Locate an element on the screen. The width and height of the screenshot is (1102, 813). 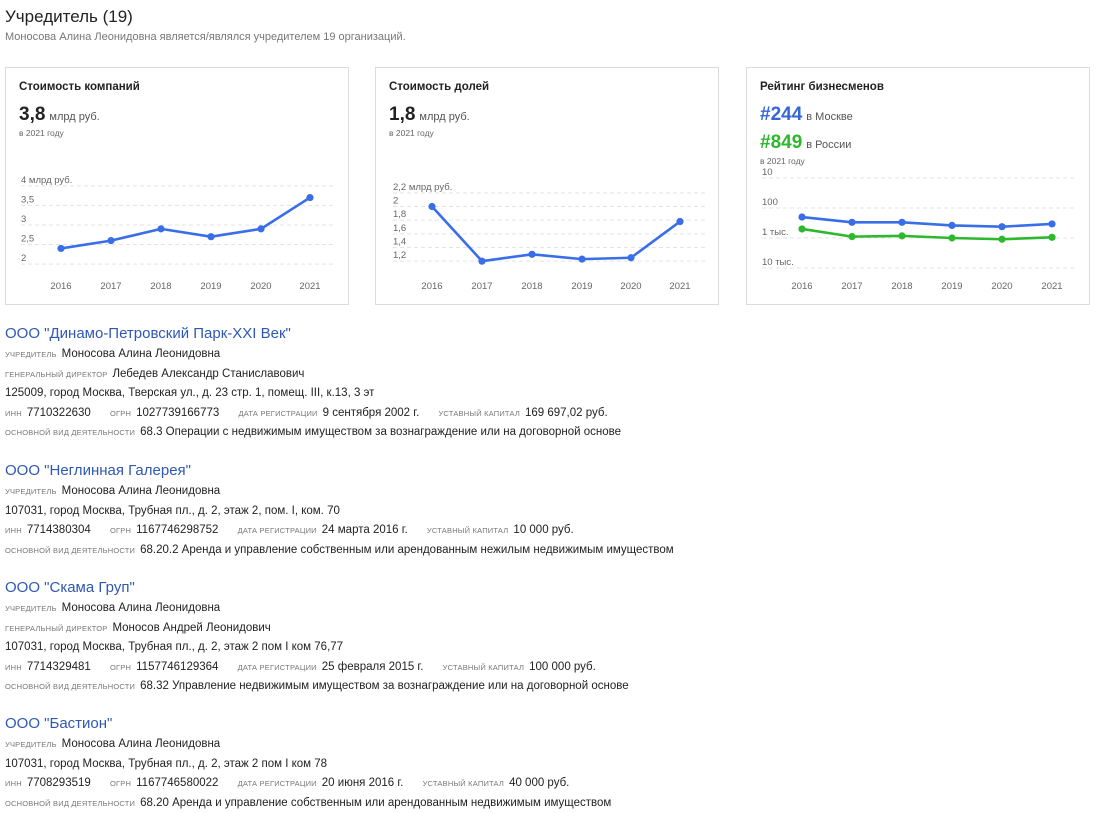
y-tick-label: 3,5 is located at coordinates (27, 199).